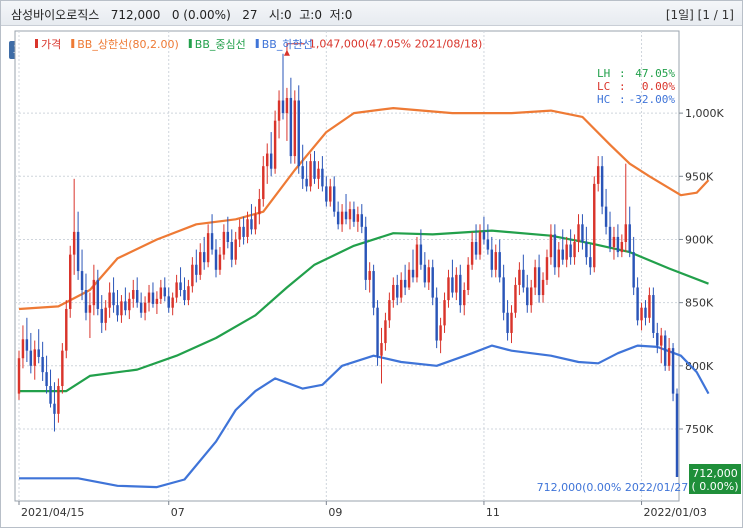 The height and width of the screenshot is (529, 743). I want to click on legend-item: BB_중심선, so click(217, 44).